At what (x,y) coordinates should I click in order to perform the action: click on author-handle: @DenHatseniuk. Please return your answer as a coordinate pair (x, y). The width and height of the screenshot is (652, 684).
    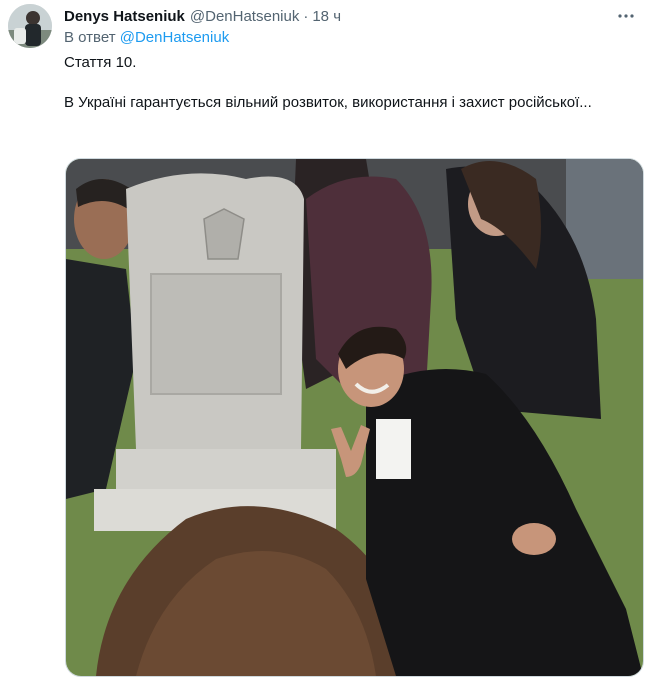
    Looking at the image, I should click on (244, 16).